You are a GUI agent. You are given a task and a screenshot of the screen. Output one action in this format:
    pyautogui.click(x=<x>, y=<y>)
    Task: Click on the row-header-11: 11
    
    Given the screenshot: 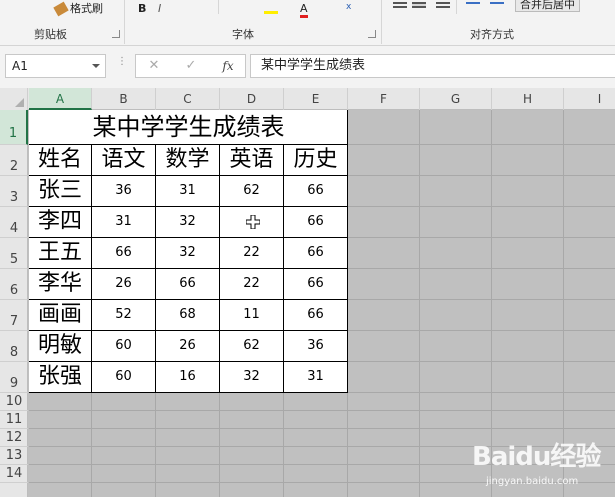 What is the action you would take?
    pyautogui.click(x=14, y=420)
    